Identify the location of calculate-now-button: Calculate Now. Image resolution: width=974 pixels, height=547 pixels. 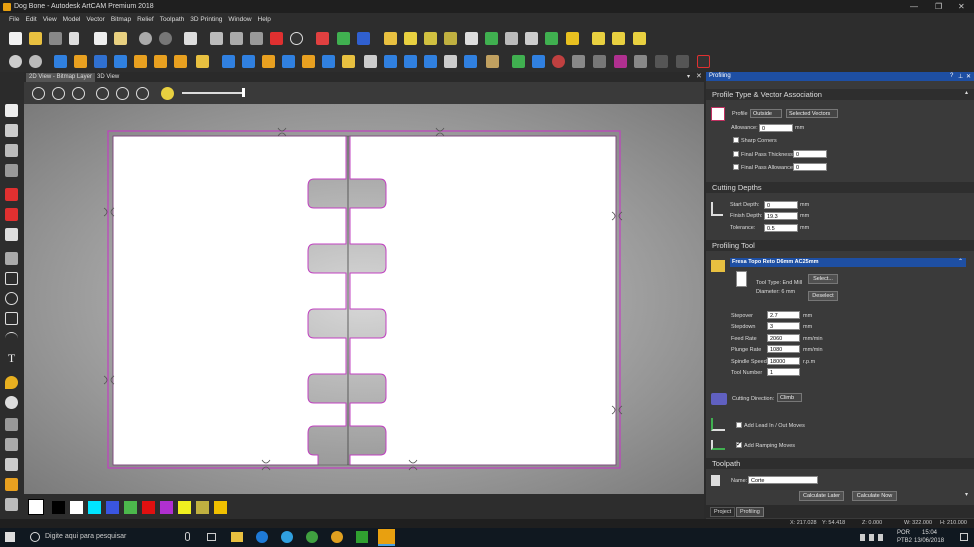
(874, 496).